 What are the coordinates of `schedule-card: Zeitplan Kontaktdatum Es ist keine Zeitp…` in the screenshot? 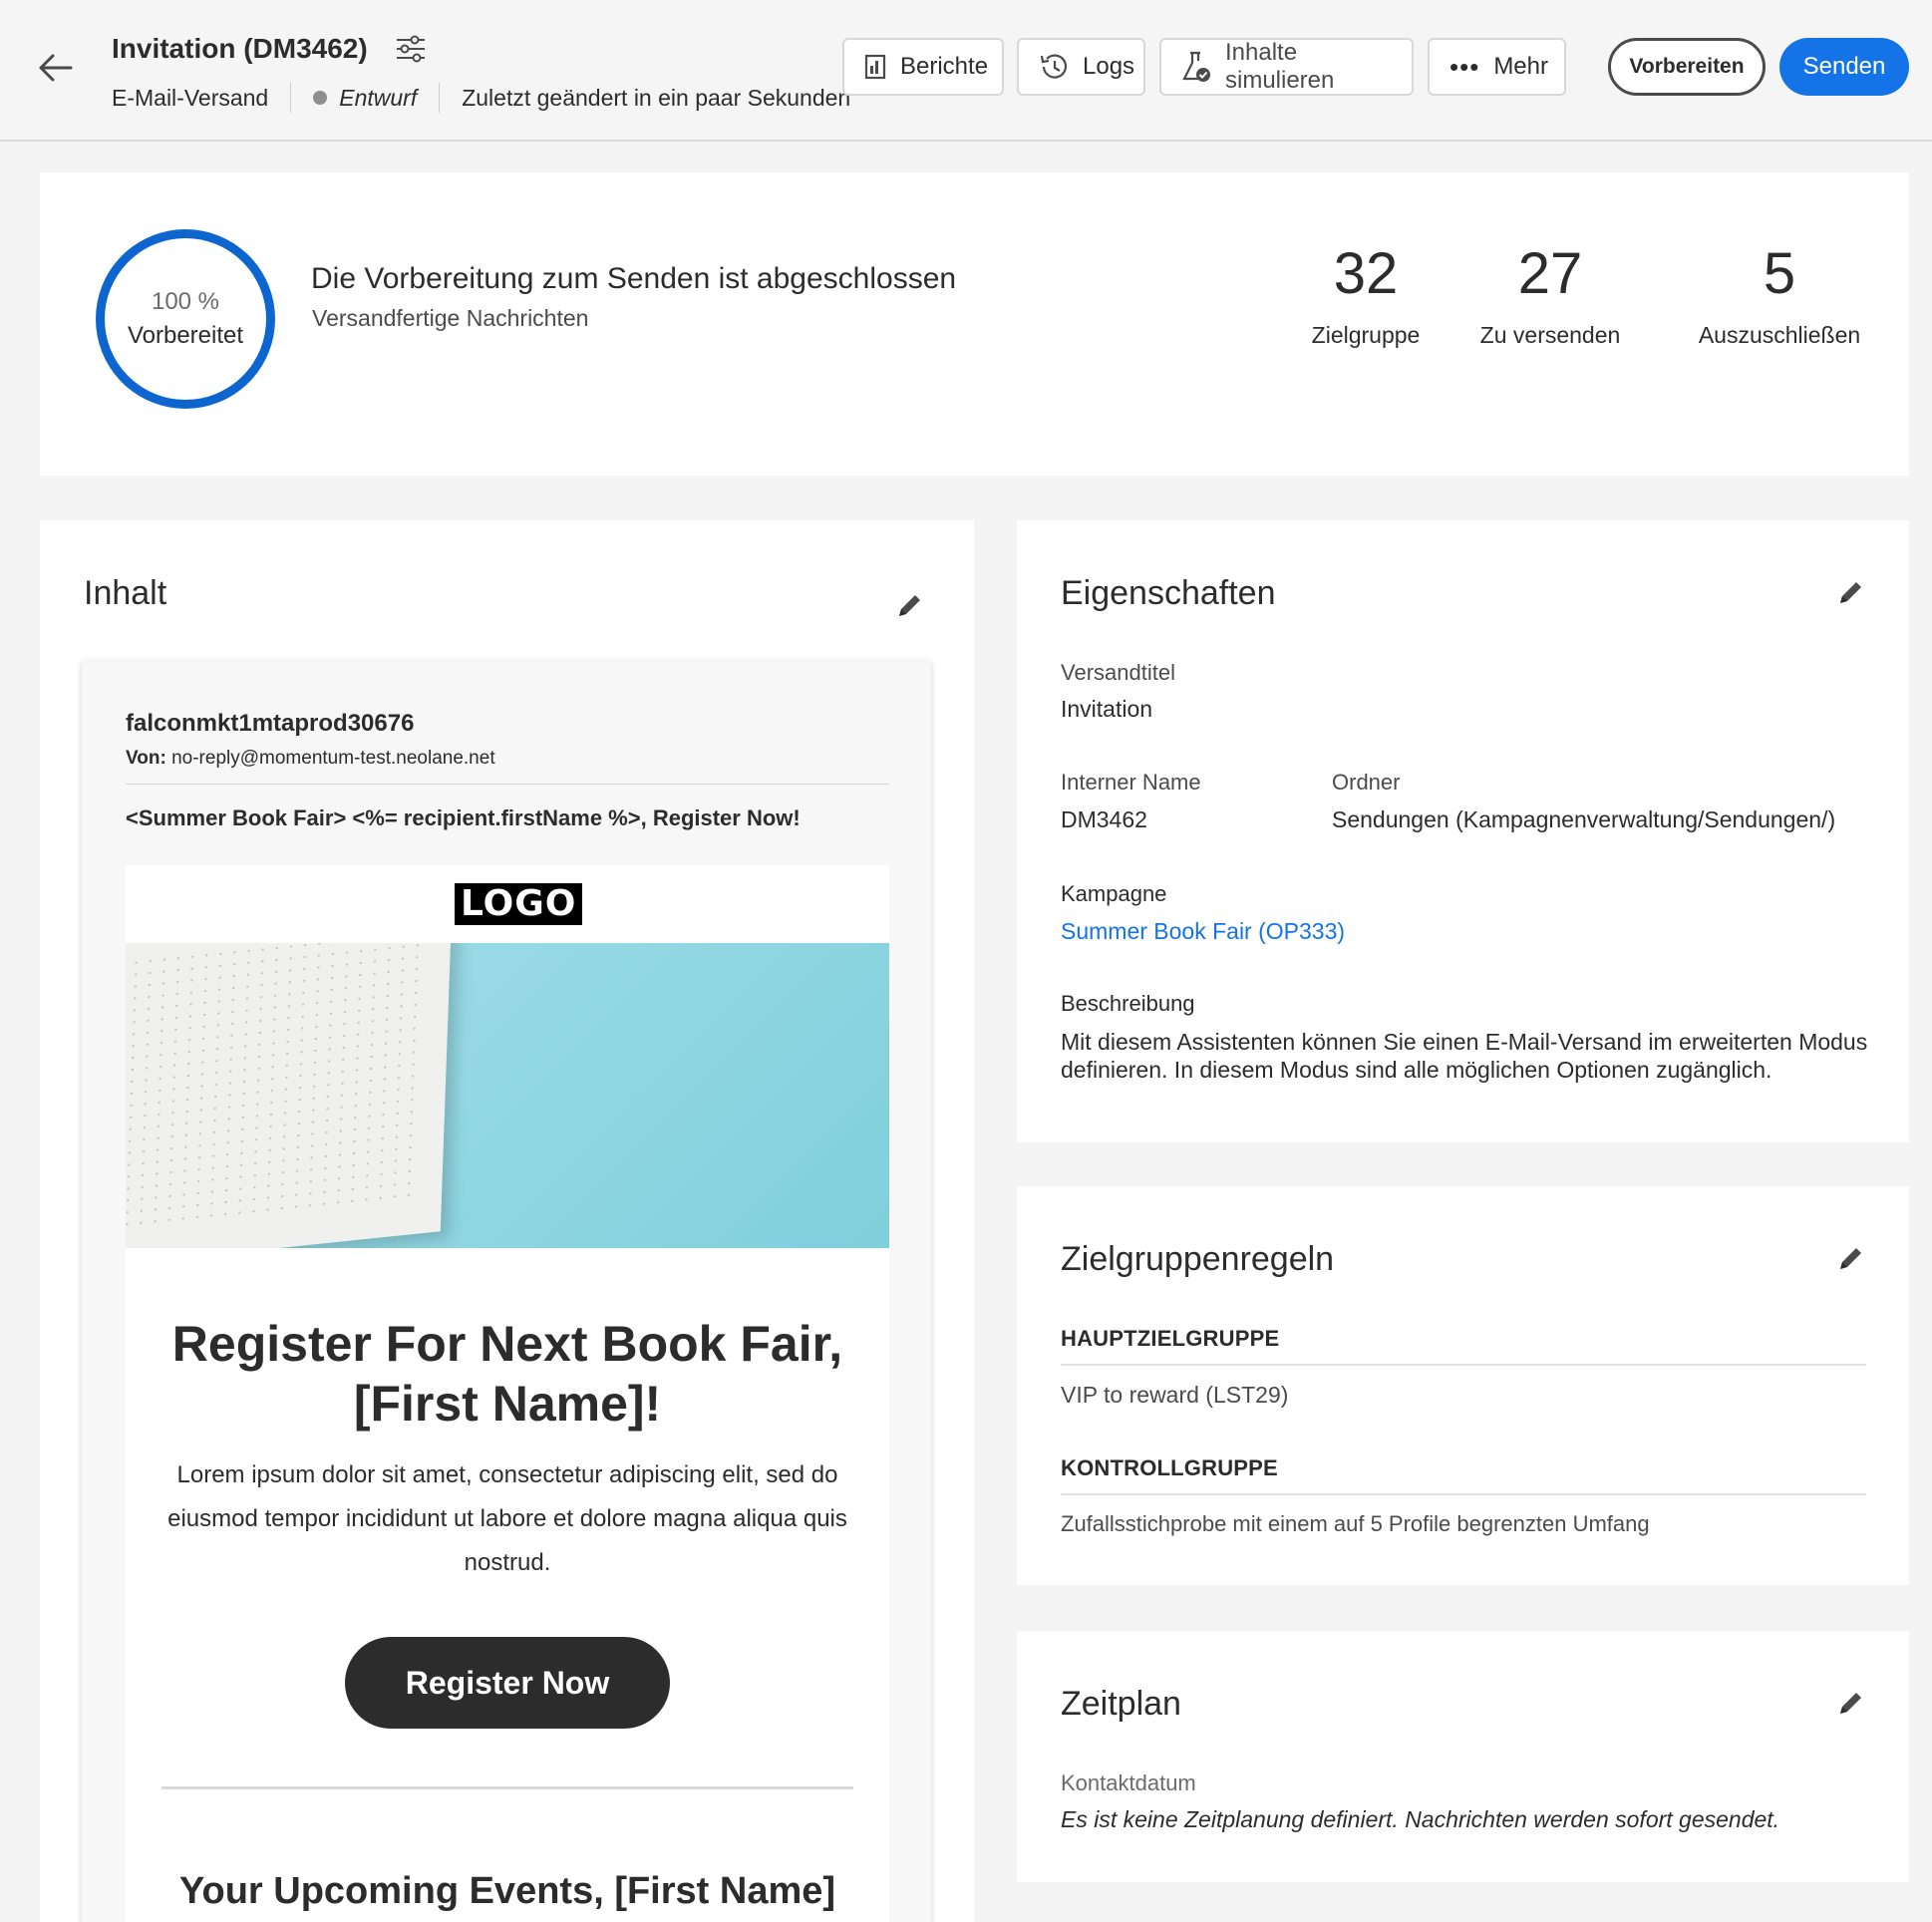 It's located at (1463, 1757).